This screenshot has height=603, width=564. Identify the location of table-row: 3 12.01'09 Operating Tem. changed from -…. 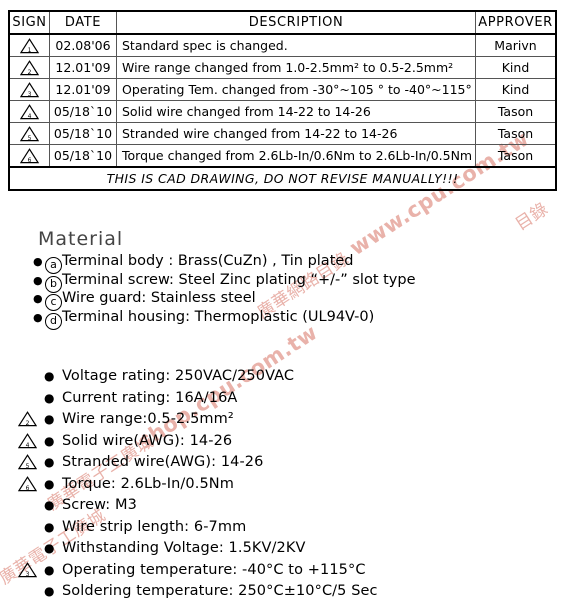
(282, 89).